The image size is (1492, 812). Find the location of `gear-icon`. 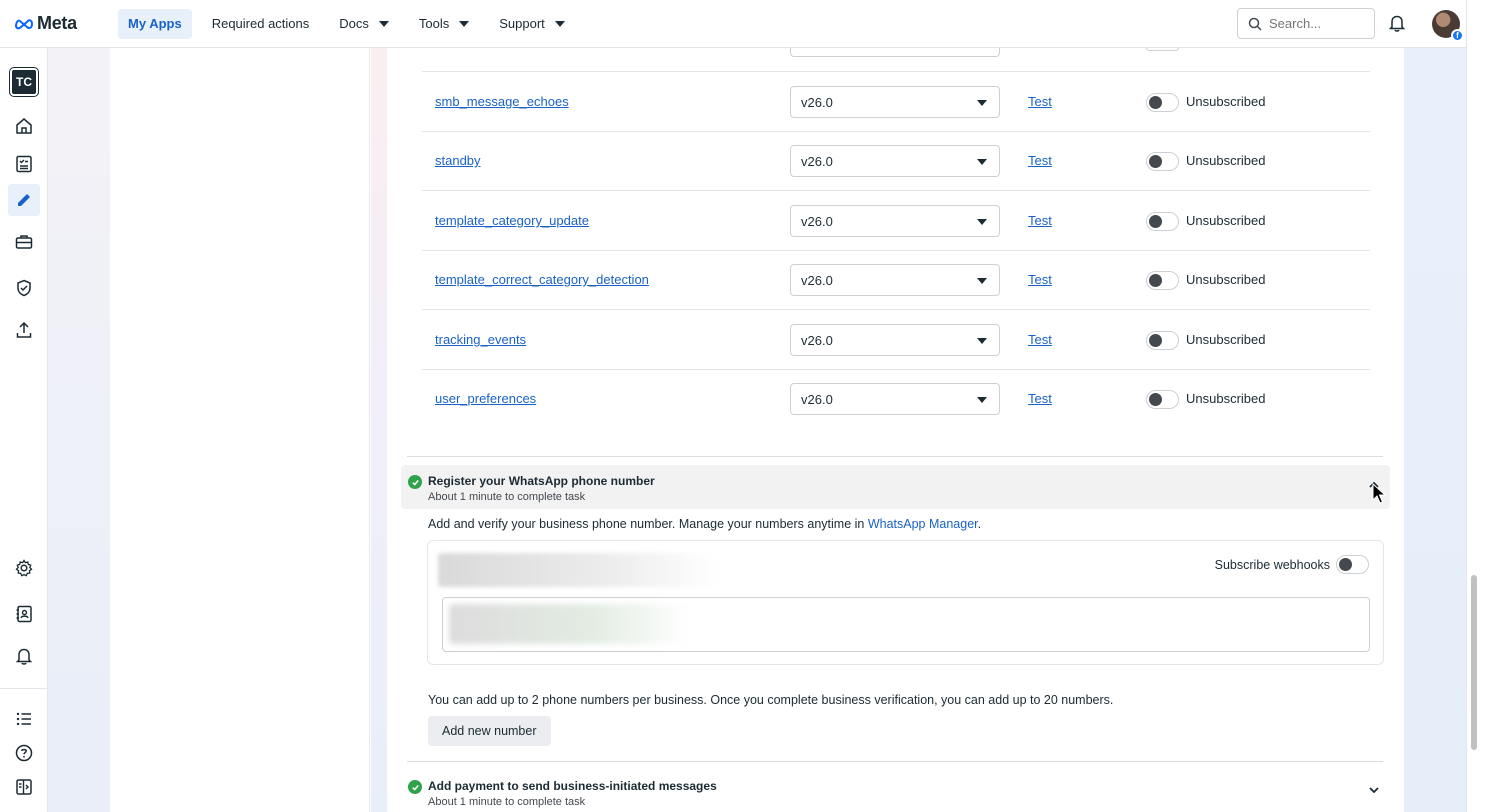

gear-icon is located at coordinates (24, 568).